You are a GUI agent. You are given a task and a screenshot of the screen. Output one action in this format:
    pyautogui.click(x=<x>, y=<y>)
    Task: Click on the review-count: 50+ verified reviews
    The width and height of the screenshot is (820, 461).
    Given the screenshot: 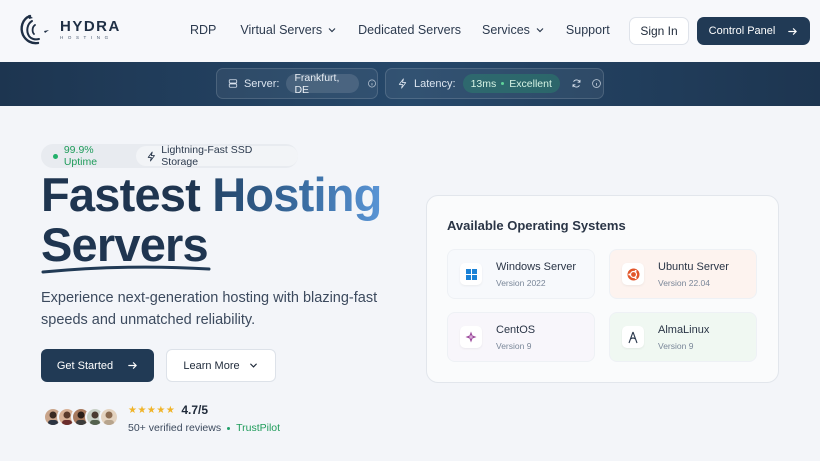 What is the action you would take?
    pyautogui.click(x=175, y=428)
    